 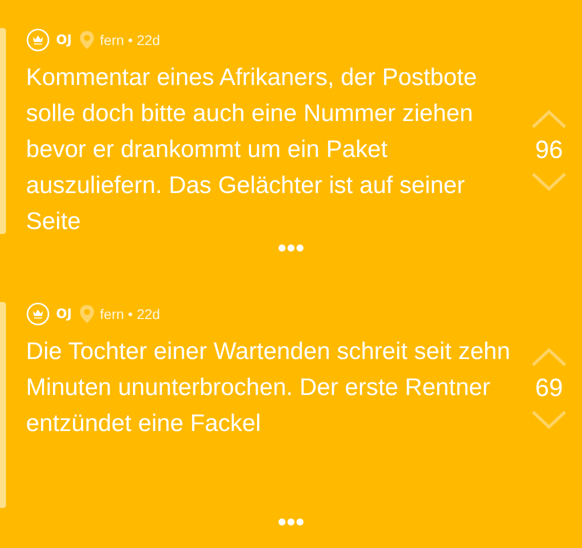 I want to click on vote-count: 96, so click(x=549, y=150).